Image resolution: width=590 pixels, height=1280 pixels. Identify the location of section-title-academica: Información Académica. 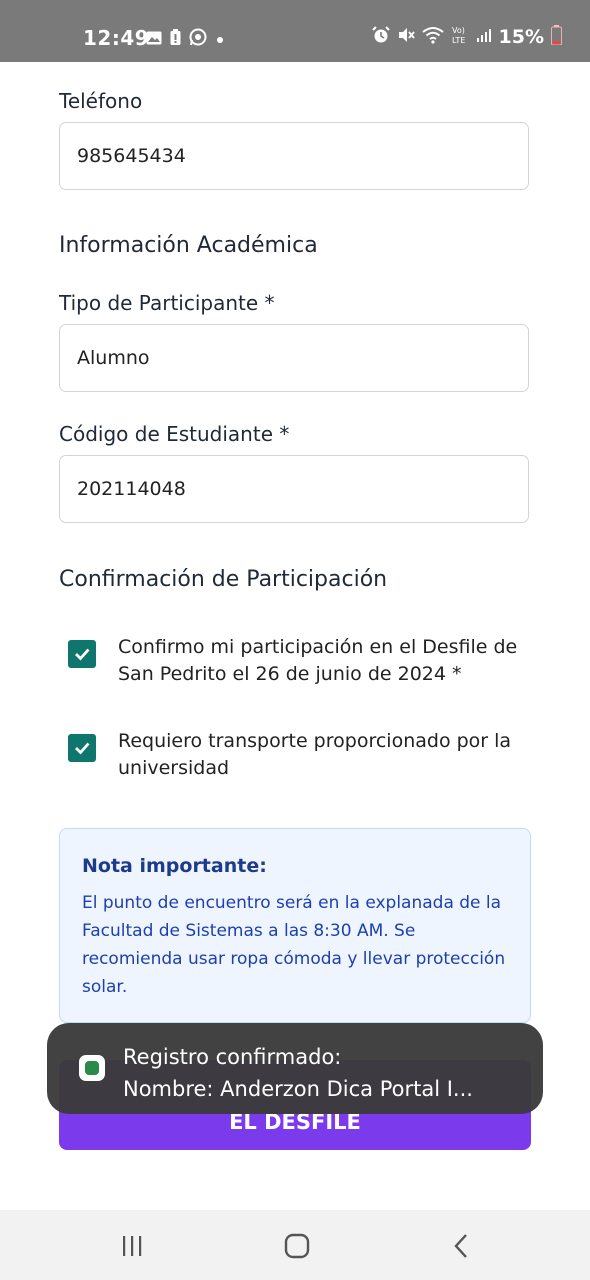
(188, 245).